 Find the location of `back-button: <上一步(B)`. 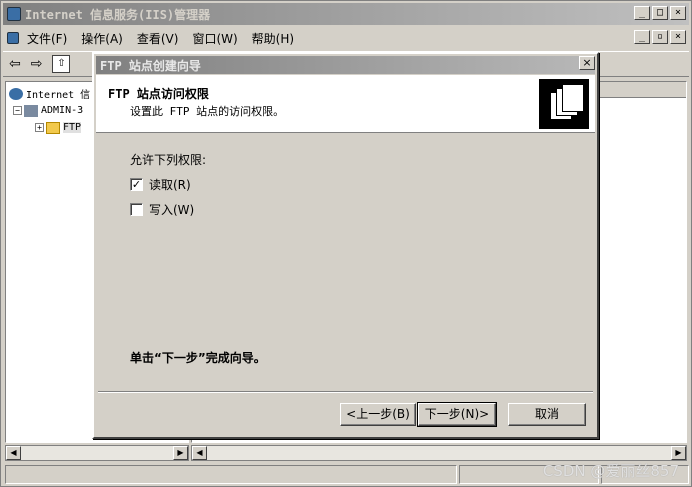

back-button: <上一步(B) is located at coordinates (378, 414).